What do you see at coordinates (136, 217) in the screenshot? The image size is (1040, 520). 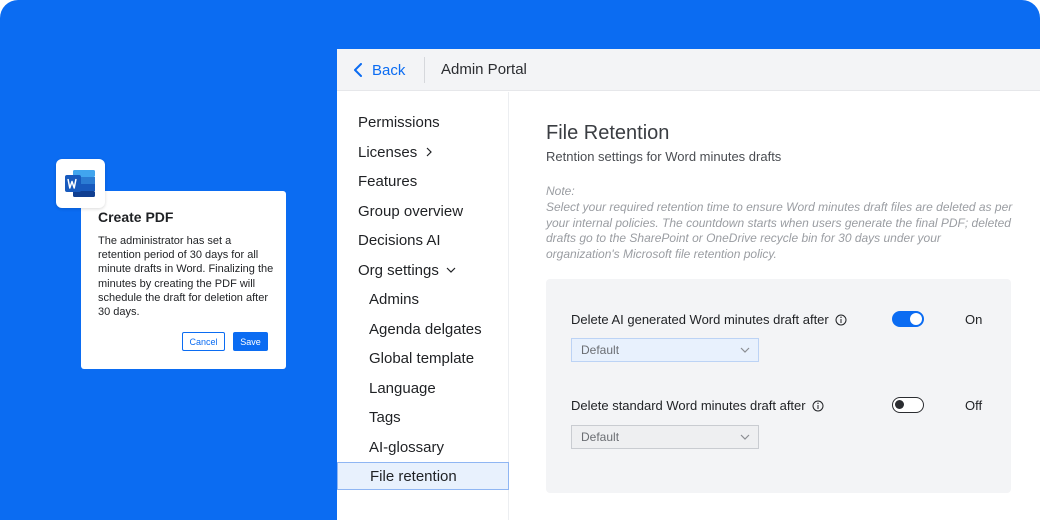 I see `dialog-title: Create PDF` at bounding box center [136, 217].